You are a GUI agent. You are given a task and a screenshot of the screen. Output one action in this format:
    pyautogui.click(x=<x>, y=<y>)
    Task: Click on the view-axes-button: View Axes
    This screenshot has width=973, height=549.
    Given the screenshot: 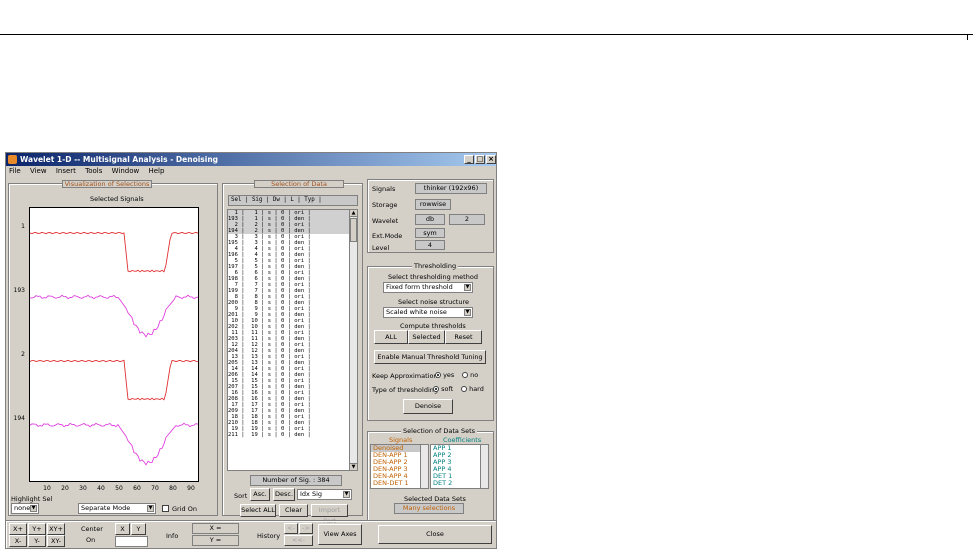 What is the action you would take?
    pyautogui.click(x=340, y=534)
    